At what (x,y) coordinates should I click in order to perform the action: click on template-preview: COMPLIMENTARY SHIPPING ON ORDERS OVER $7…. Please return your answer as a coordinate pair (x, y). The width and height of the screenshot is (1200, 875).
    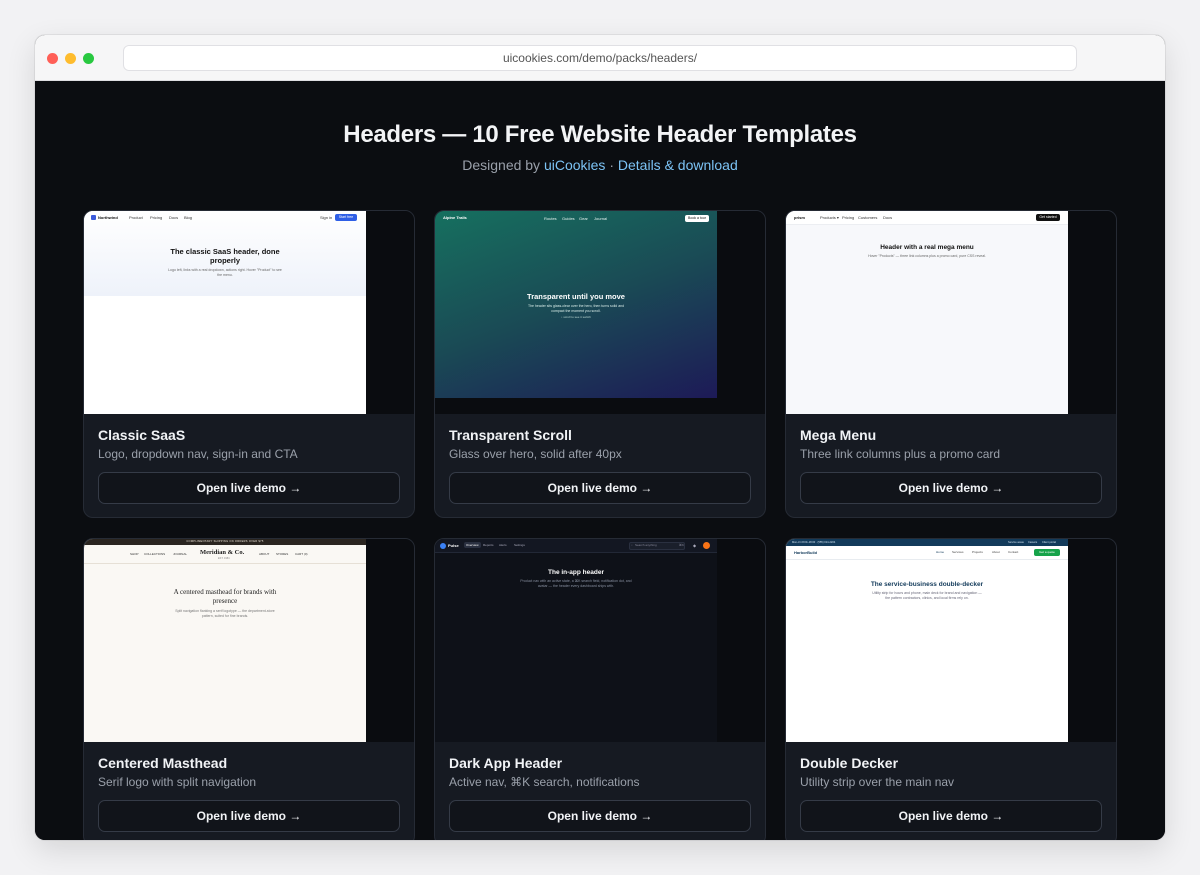
    Looking at the image, I should click on (249, 640).